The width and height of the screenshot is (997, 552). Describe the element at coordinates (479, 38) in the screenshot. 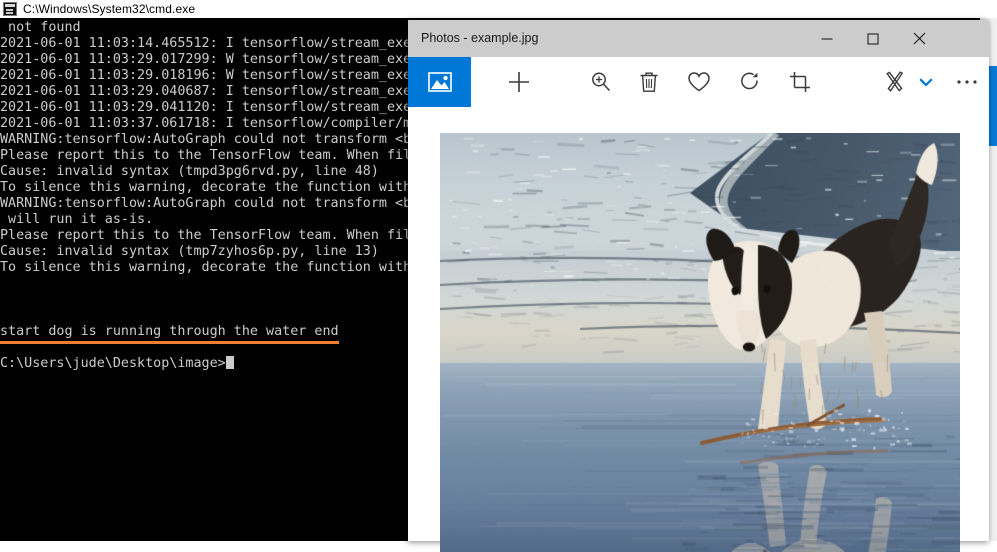

I see `photos-window-title: Photos - example.jpg` at that location.